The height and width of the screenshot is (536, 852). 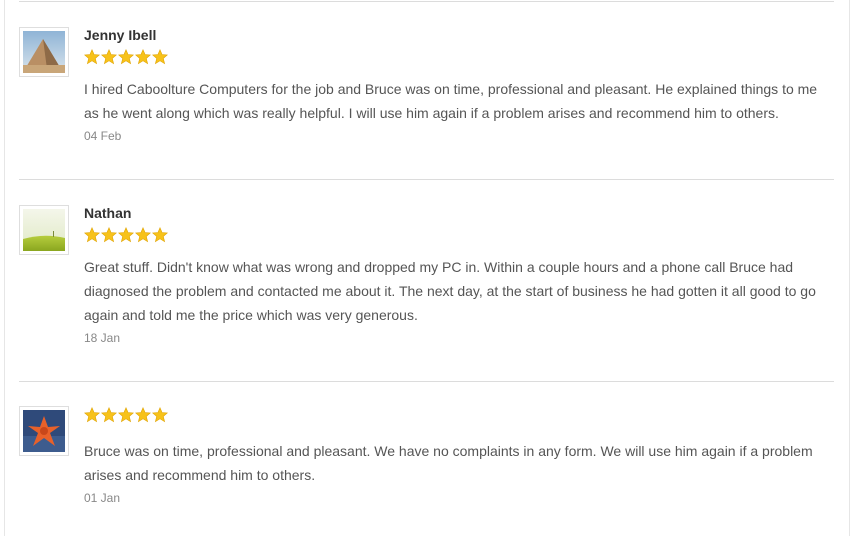 I want to click on green-field-photo-icon, so click(x=44, y=230).